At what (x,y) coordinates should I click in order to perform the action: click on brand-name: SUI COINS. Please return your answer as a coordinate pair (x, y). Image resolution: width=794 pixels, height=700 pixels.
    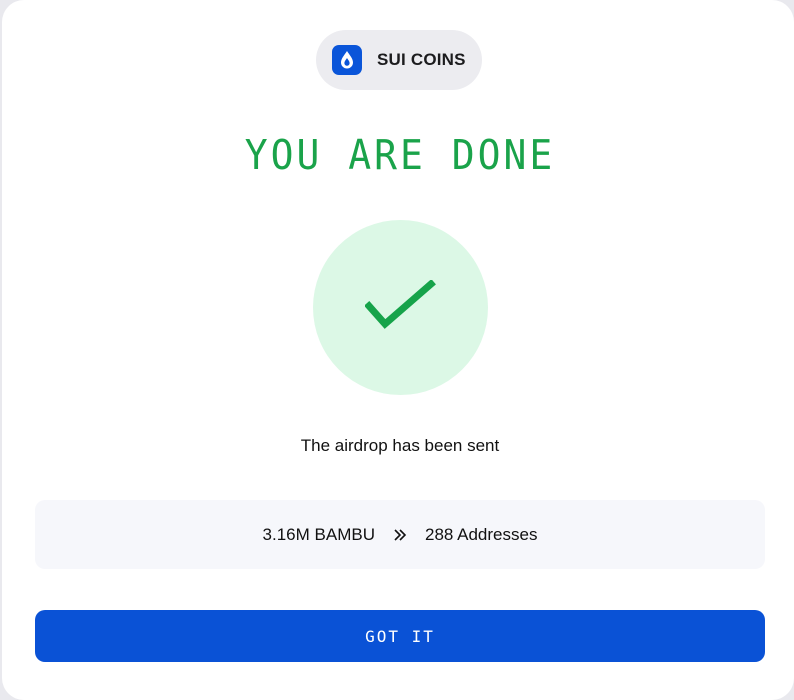
    Looking at the image, I should click on (421, 59).